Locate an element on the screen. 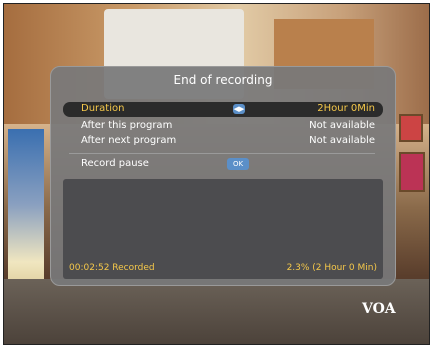 This screenshot has width=431, height=346. duration-value: 2Hour 0Min is located at coordinates (346, 108).